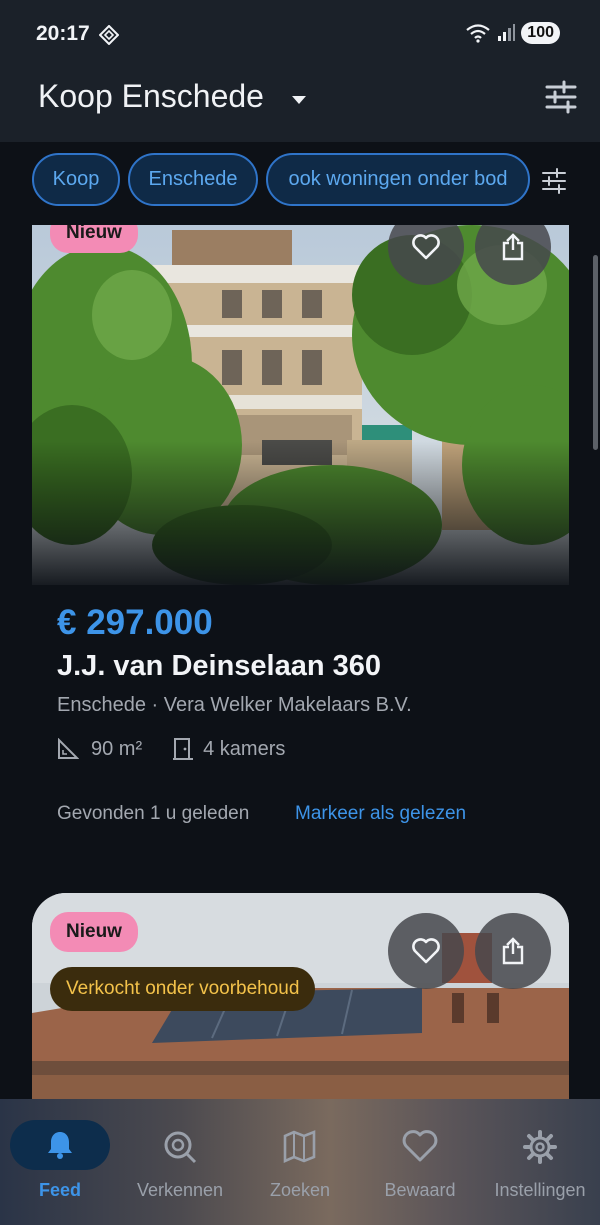 This screenshot has height=1225, width=600. Describe the element at coordinates (540, 1190) in the screenshot. I see `nav-label: Instellingen` at that location.